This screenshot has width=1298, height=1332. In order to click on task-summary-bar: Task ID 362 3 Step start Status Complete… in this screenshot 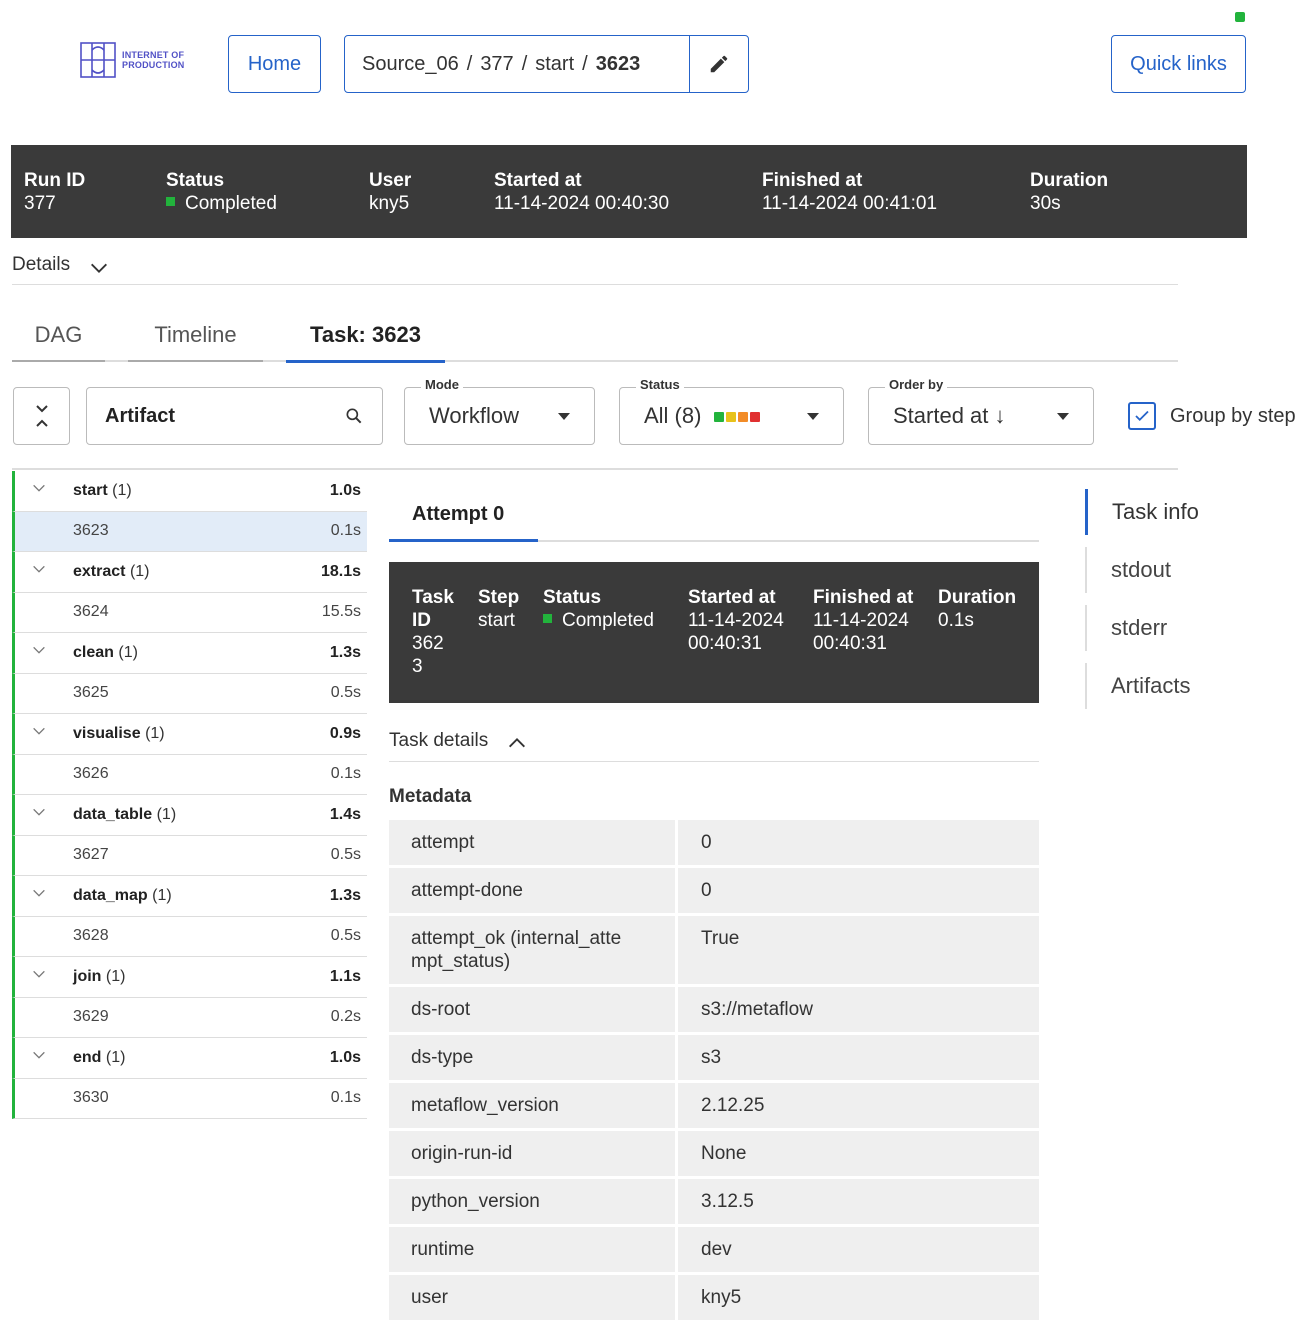, I will do `click(714, 632)`.